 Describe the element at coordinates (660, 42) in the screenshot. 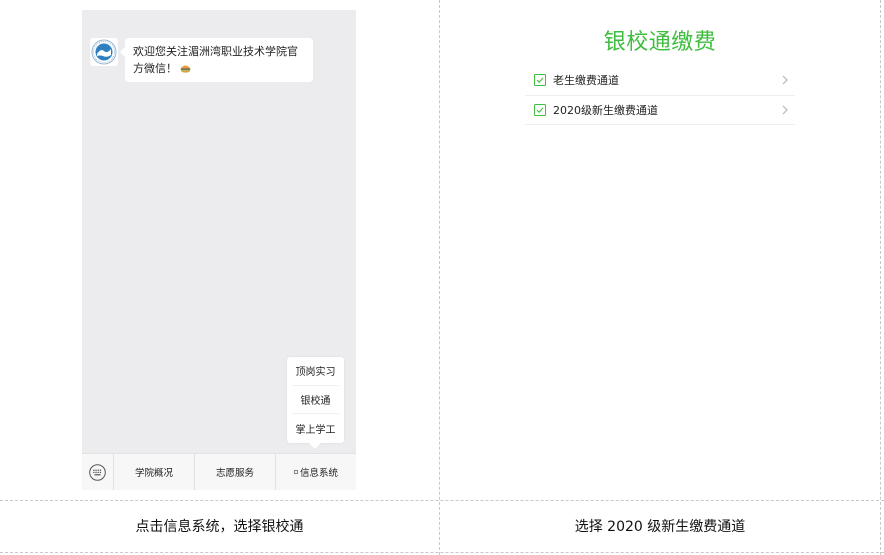

I see `payment-page-title: 银校通缴费` at that location.